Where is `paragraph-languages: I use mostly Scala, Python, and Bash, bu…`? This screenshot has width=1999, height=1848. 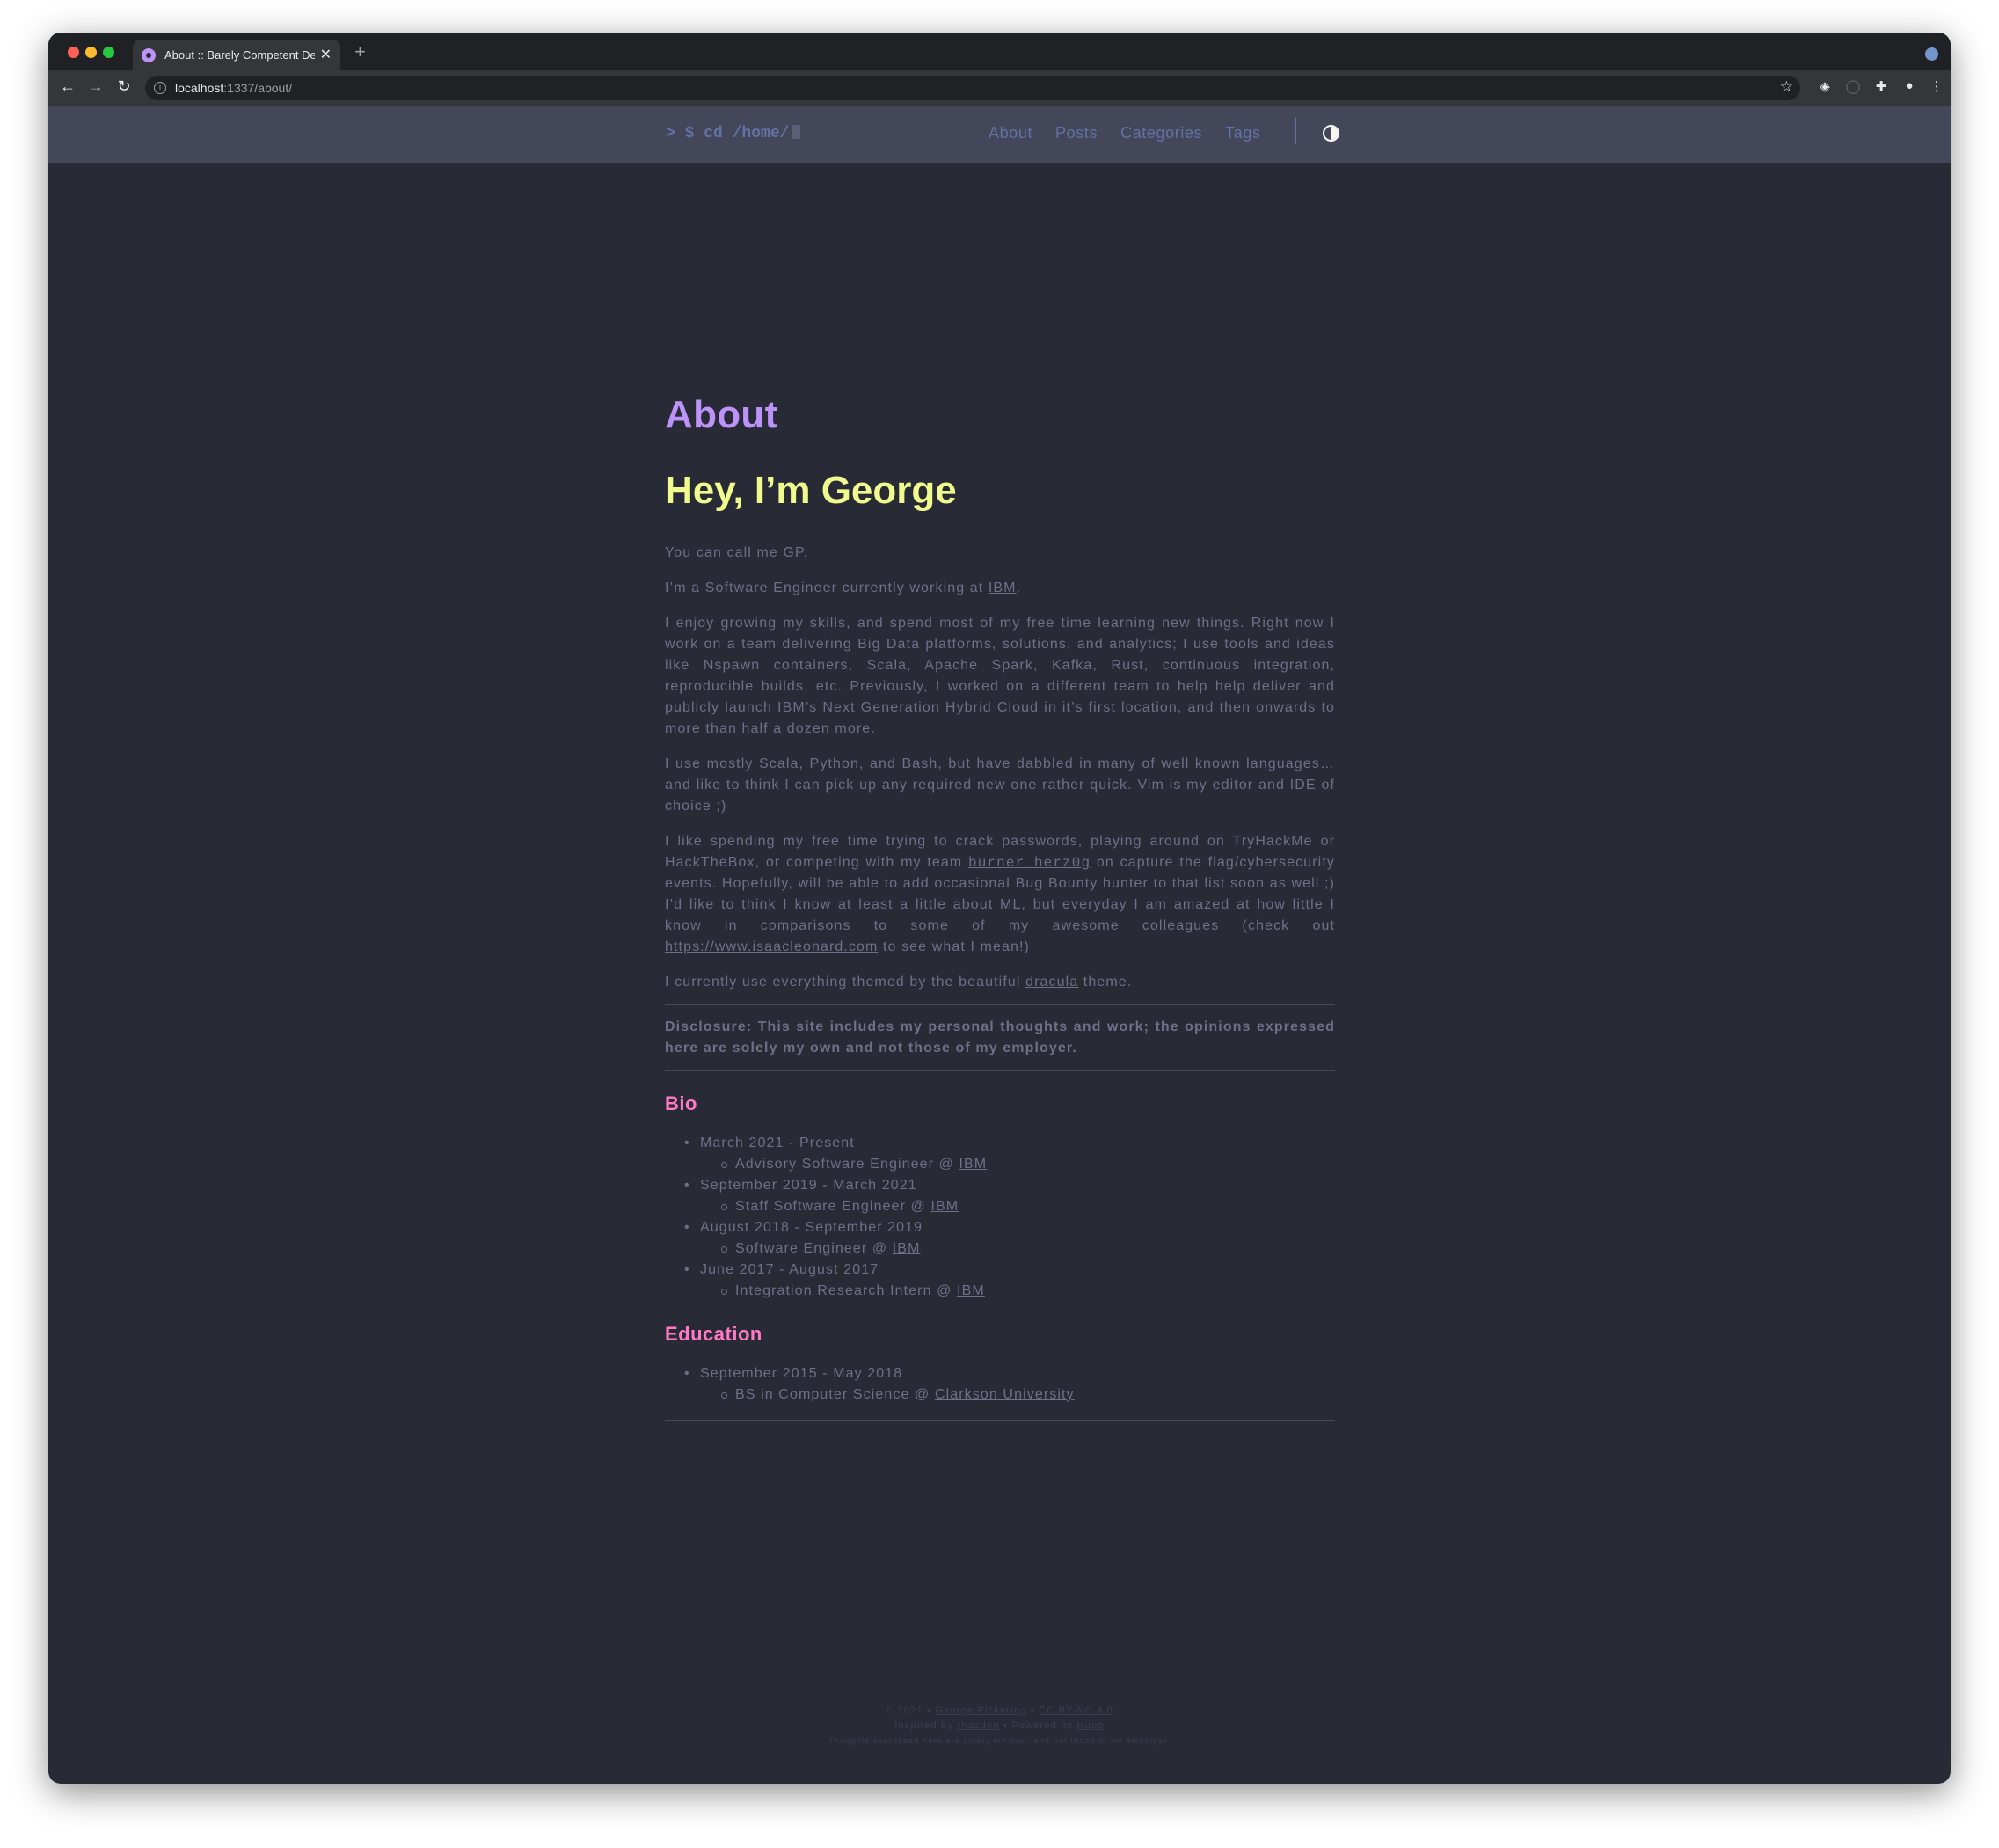 paragraph-languages: I use mostly Scala, Python, and Bash, bu… is located at coordinates (1000, 785).